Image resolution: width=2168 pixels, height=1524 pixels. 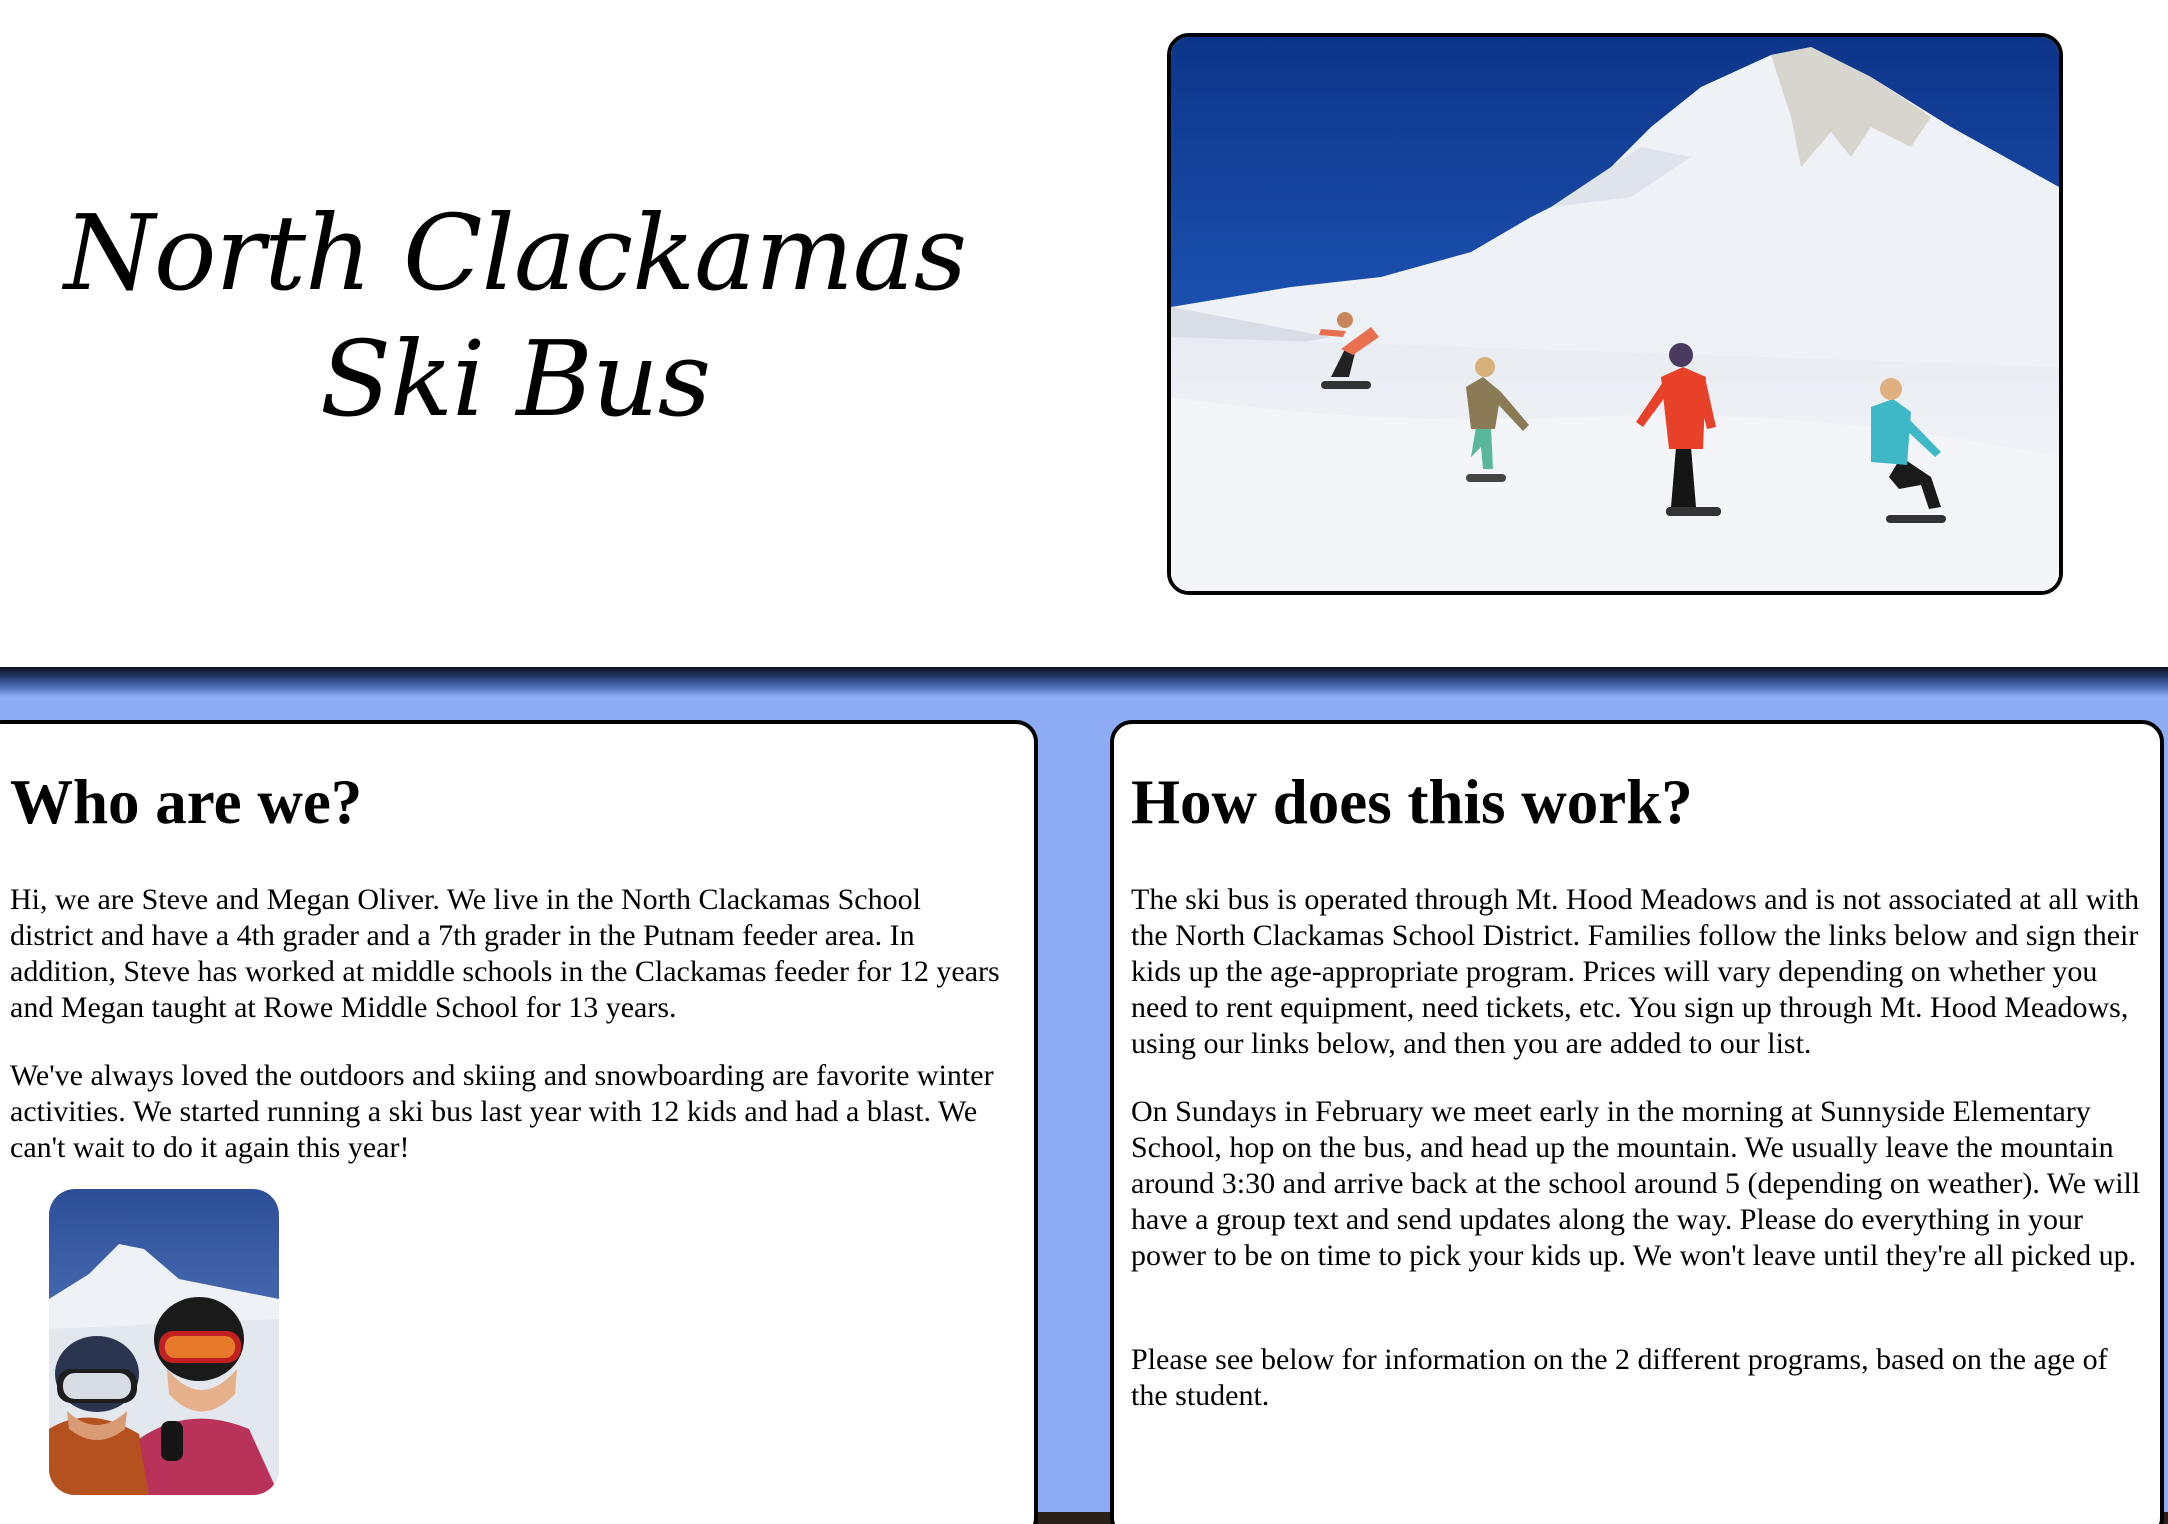 I want to click on snowboarders-on-mountain-photo, so click(x=1615, y=314).